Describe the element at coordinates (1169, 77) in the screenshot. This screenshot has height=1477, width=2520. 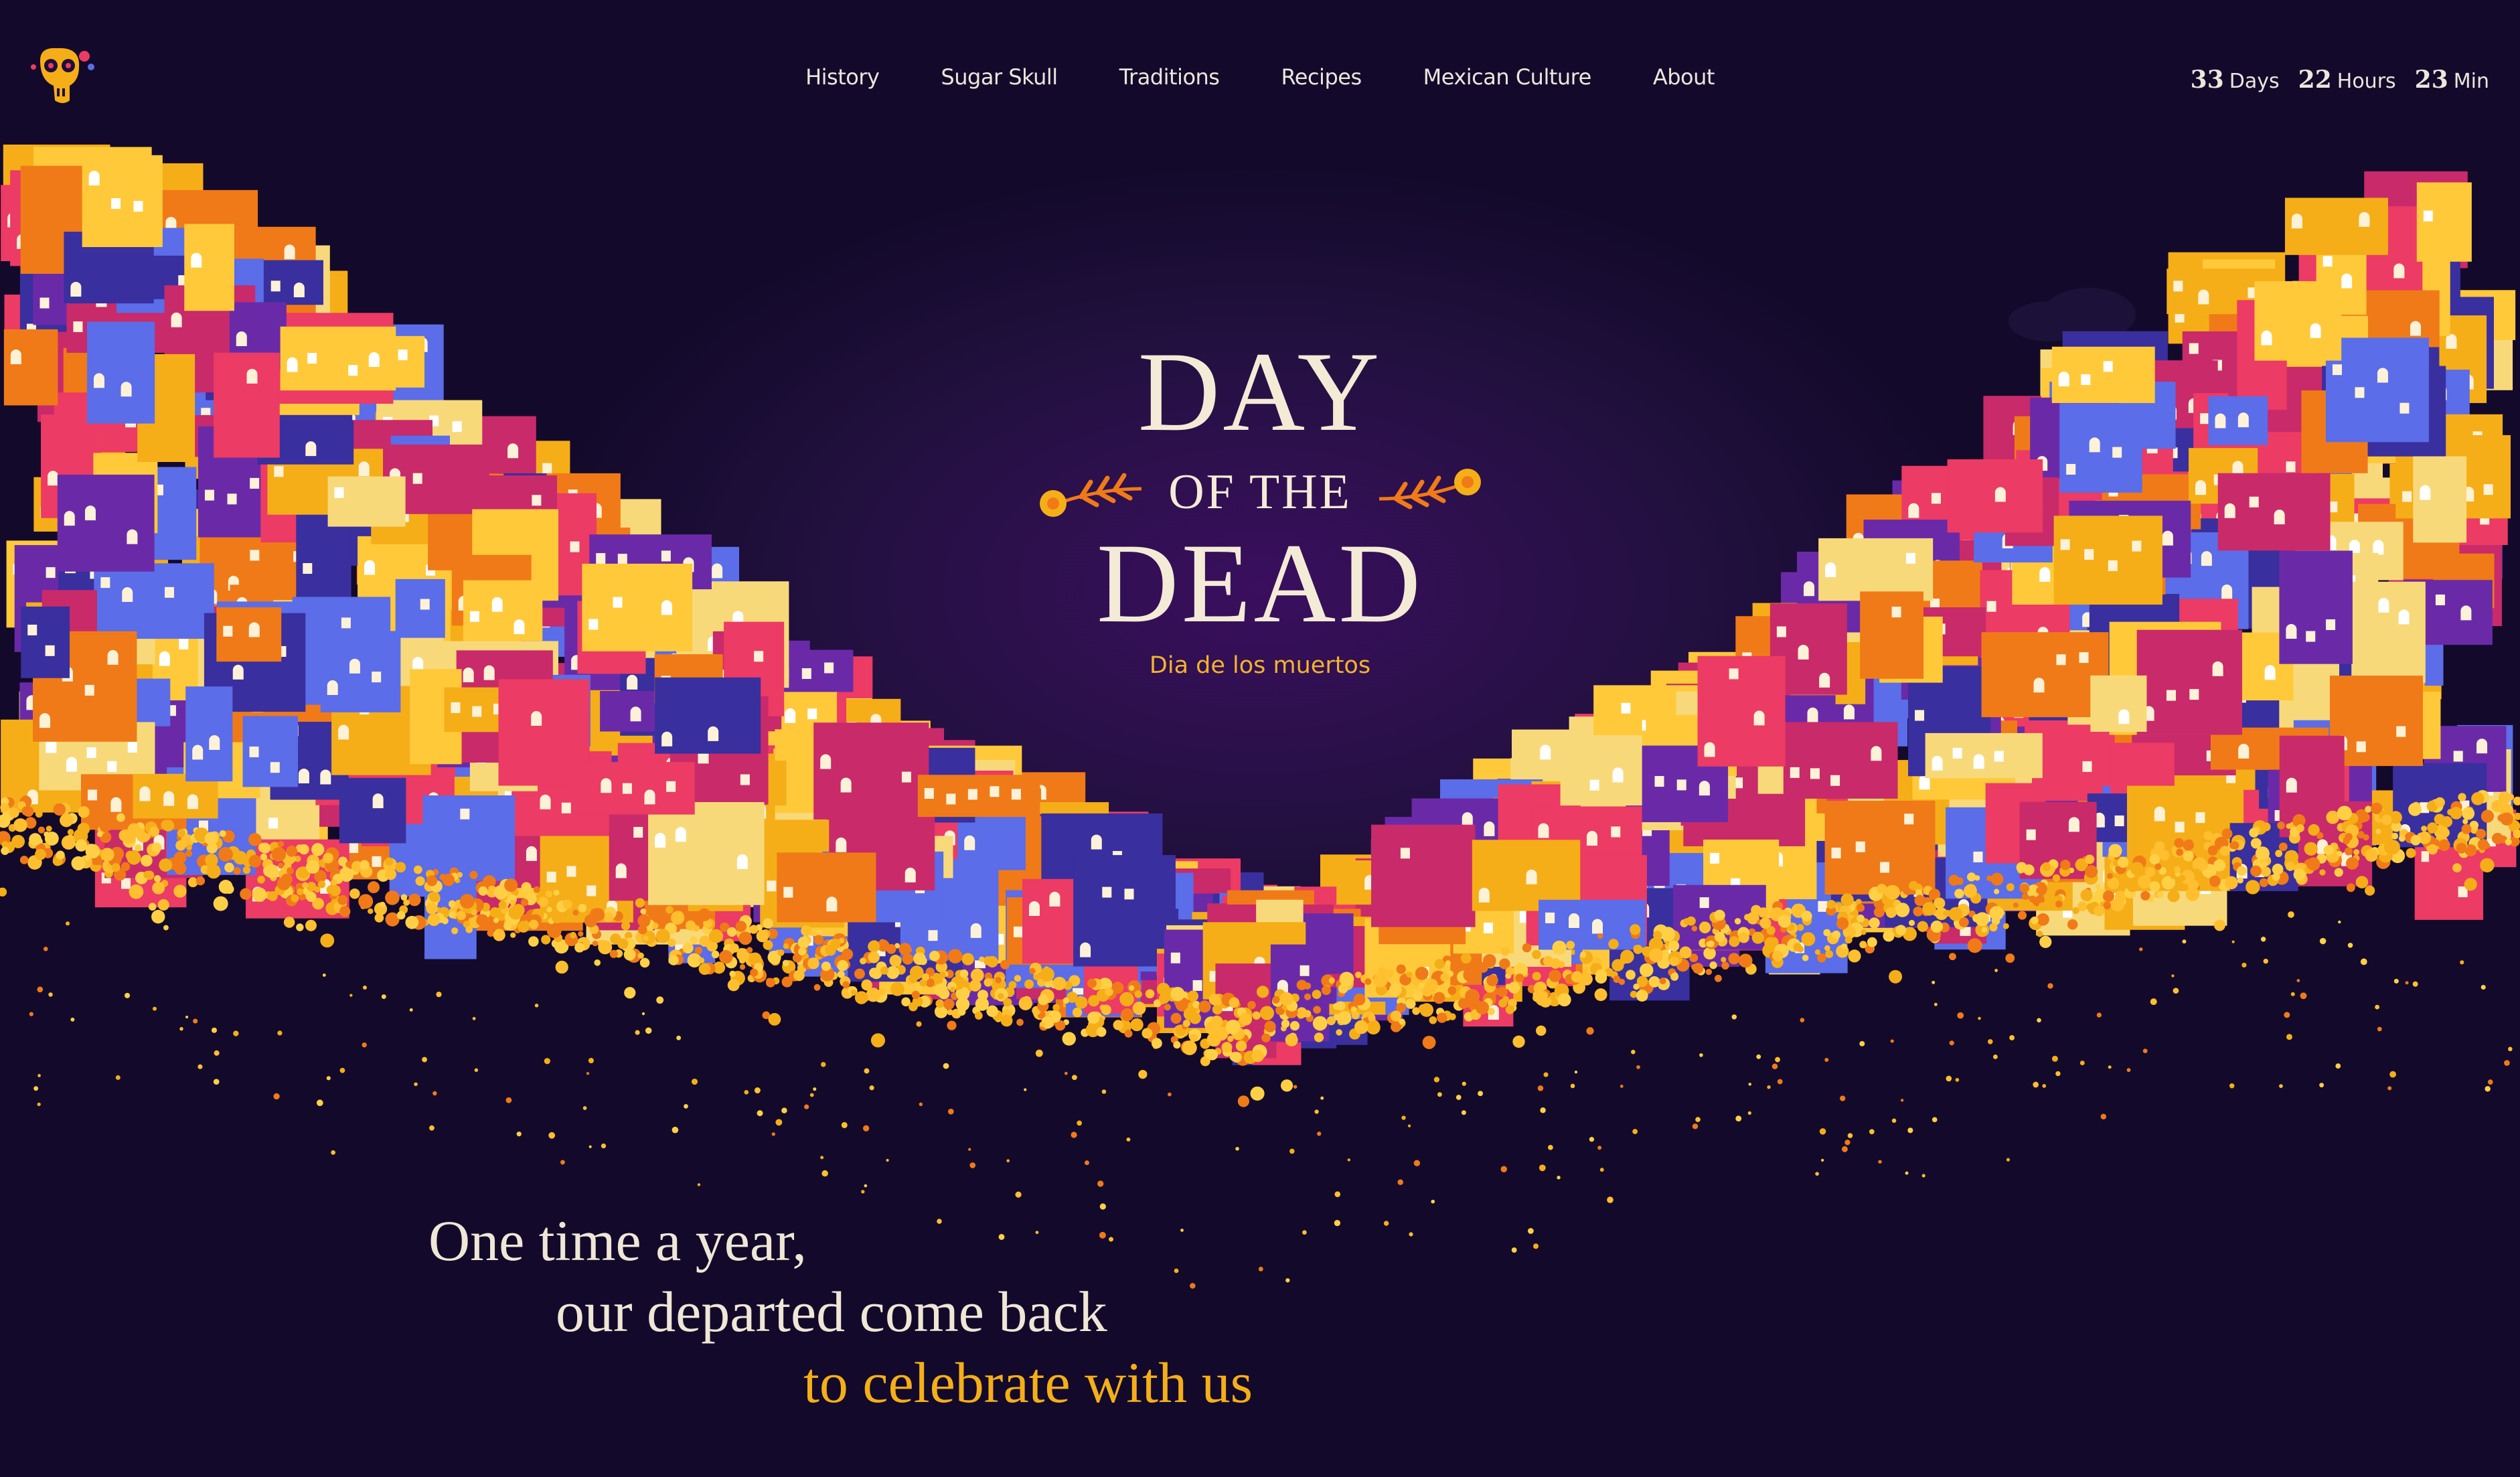
I see `nav-traditions: Traditions` at that location.